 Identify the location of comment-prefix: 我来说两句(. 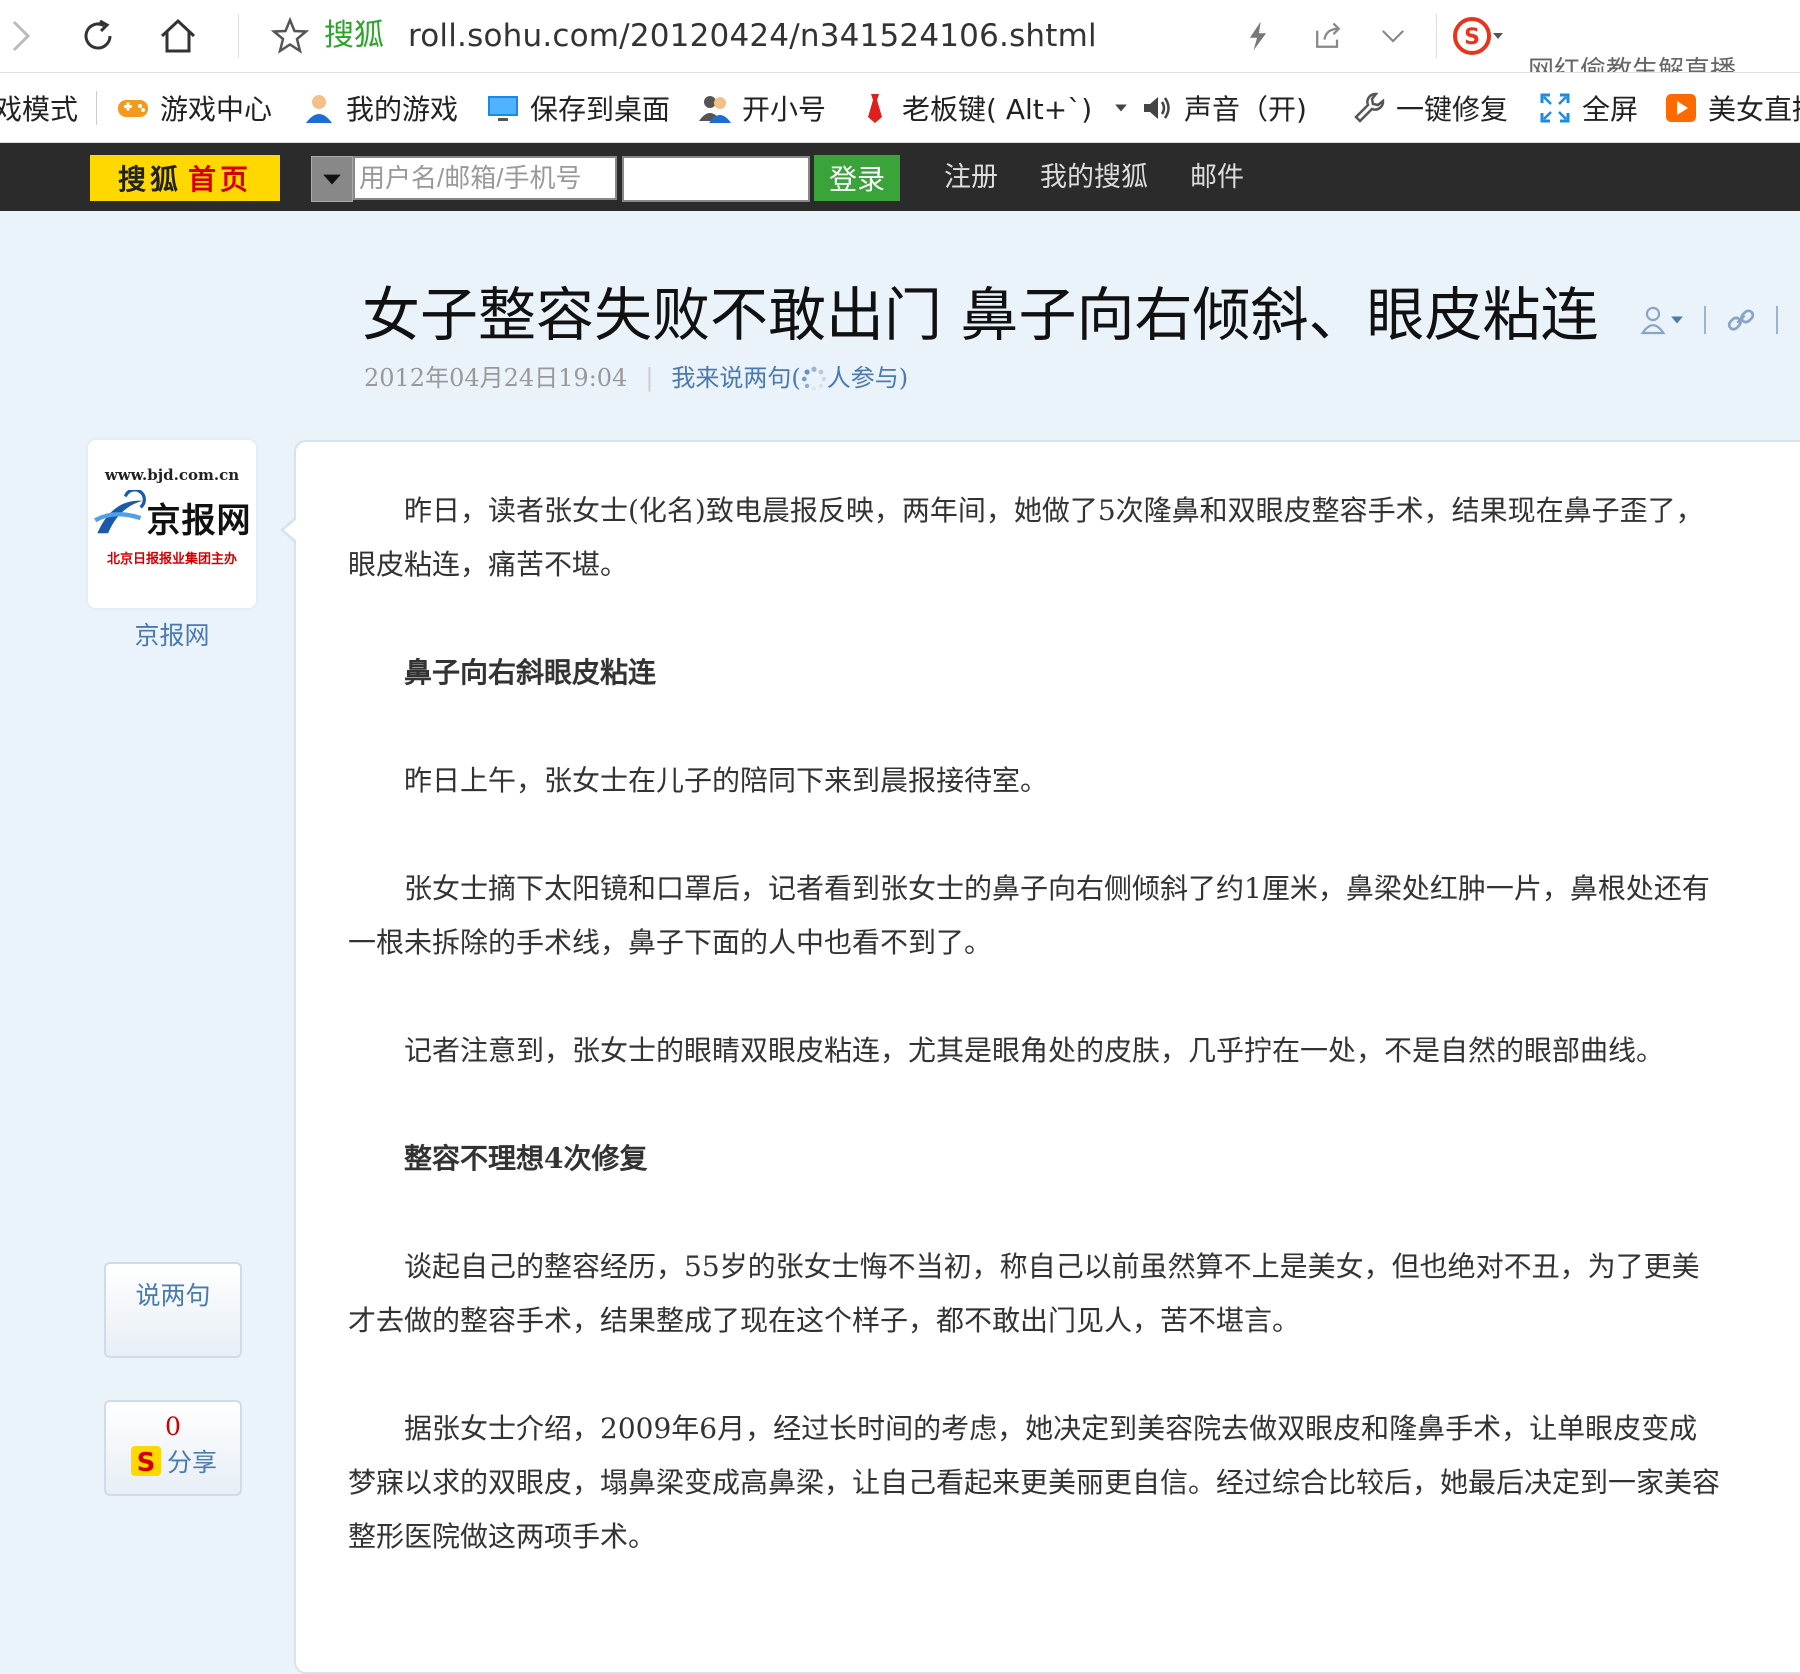
(736, 378).